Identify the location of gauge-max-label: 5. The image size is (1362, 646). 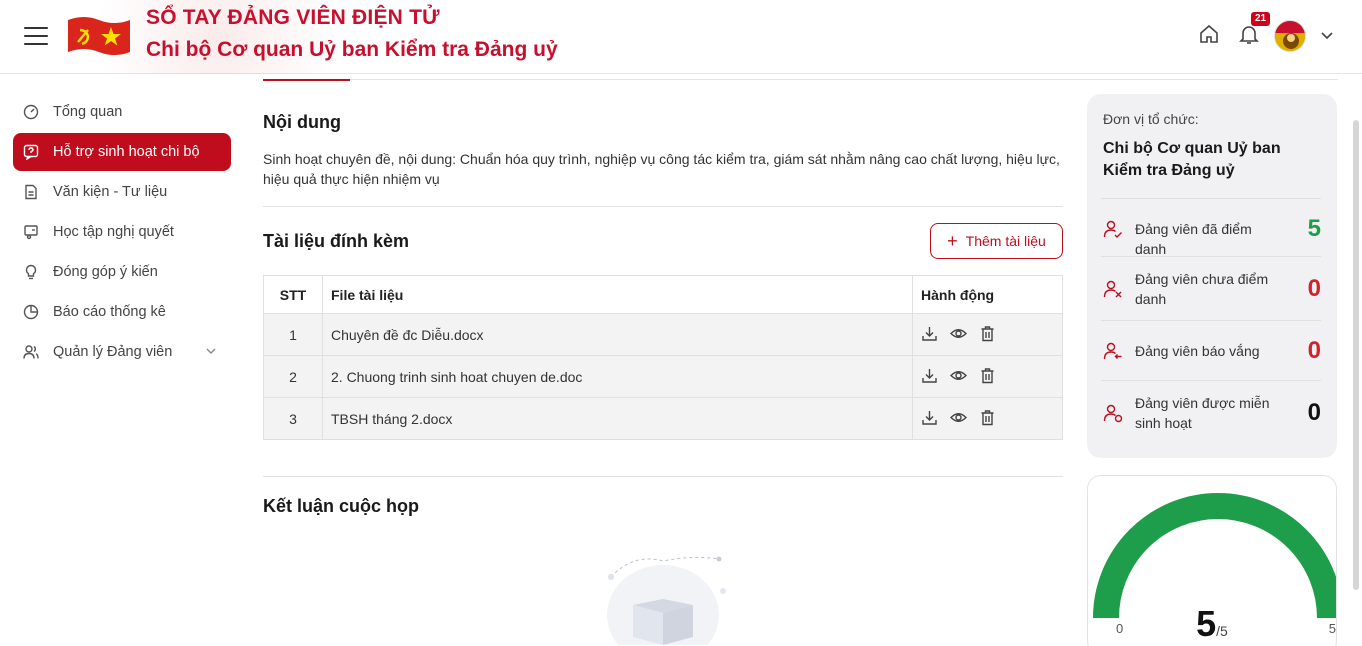
(1332, 628).